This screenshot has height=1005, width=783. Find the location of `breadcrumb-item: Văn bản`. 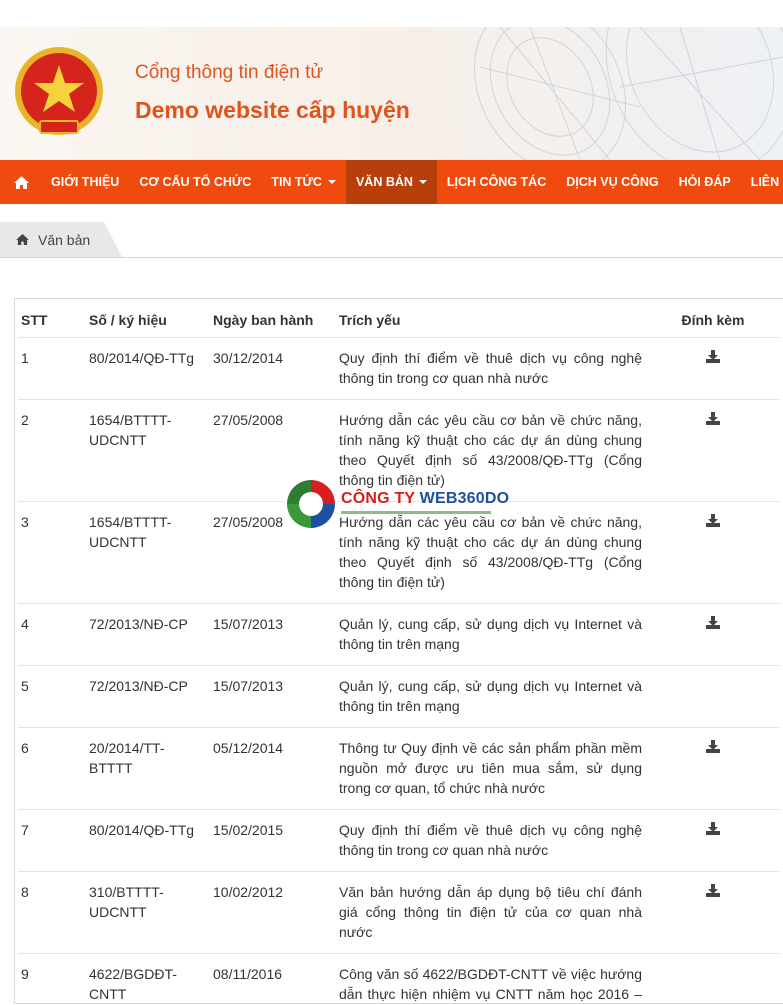

breadcrumb-item: Văn bản is located at coordinates (61, 239).